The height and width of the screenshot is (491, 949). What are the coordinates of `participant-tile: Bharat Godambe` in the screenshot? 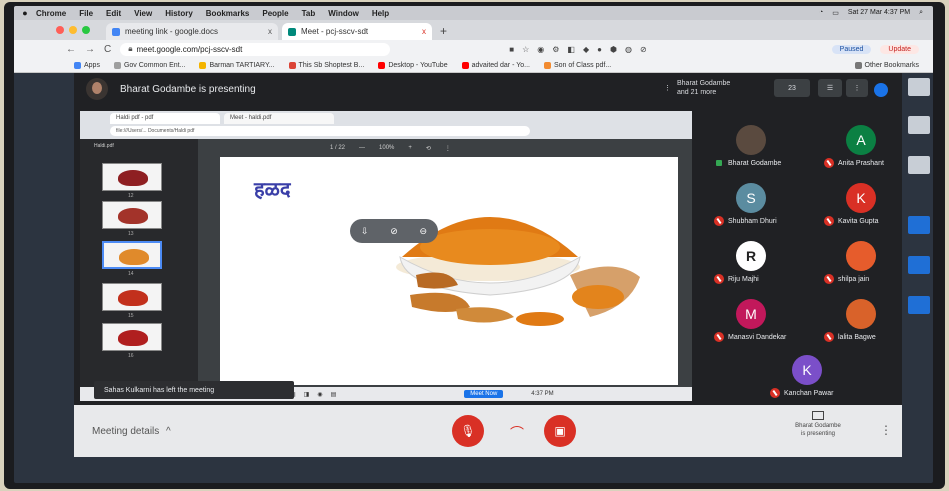 It's located at (754, 150).